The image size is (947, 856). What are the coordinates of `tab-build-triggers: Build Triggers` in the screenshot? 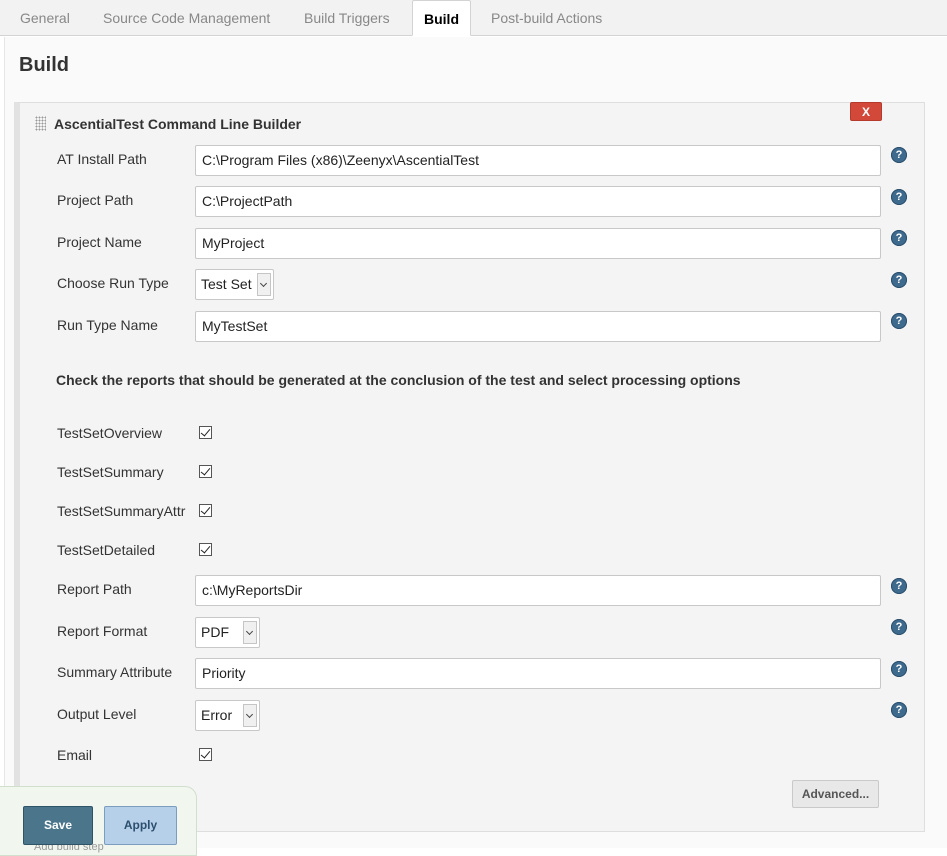 It's located at (347, 18).